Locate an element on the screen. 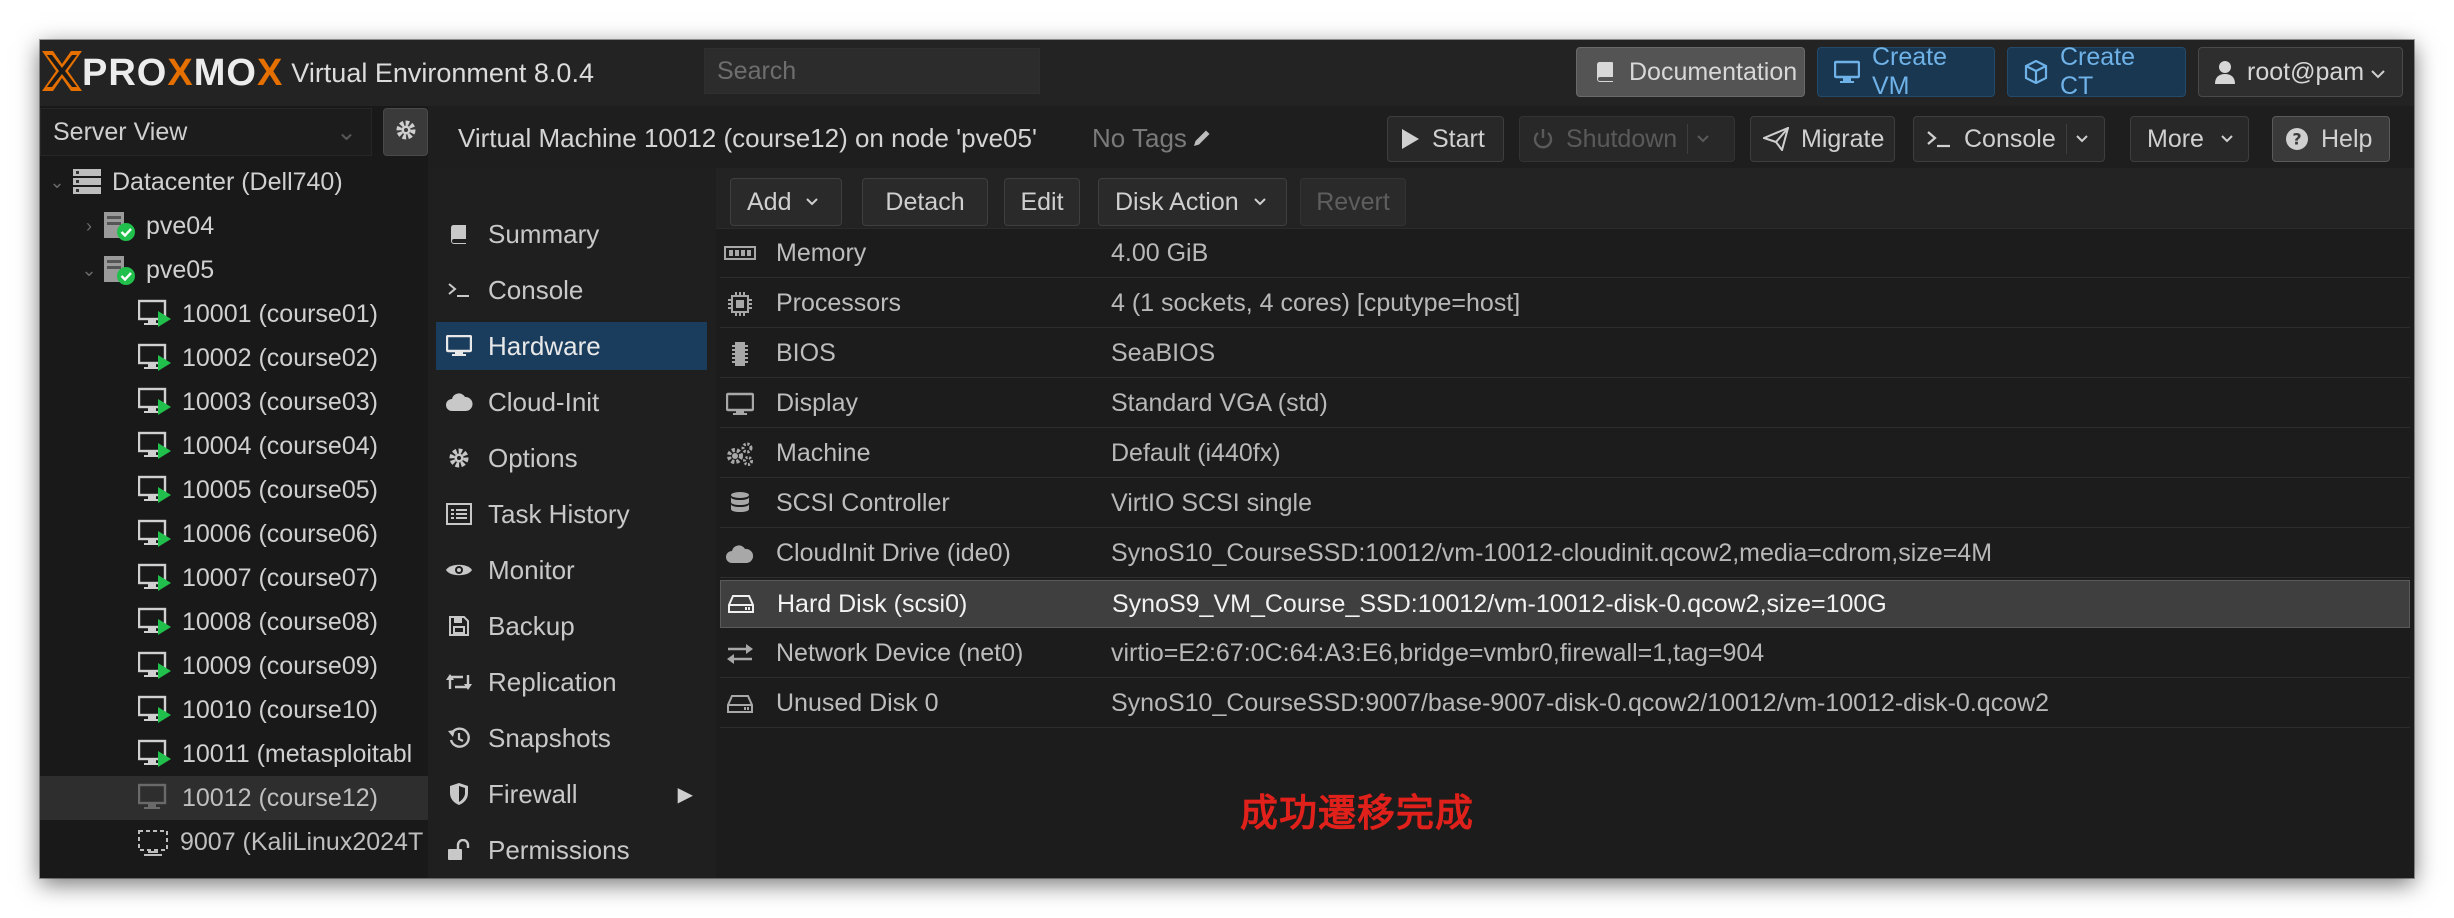 The image size is (2454, 918). database-icon is located at coordinates (740, 504).